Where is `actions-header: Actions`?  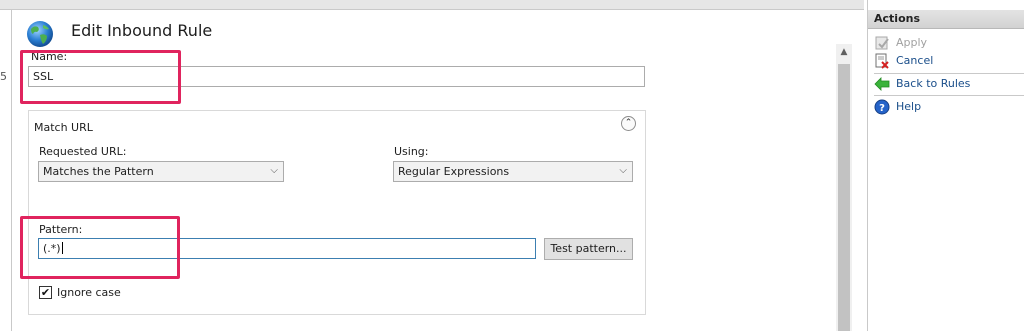
actions-header: Actions is located at coordinates (946, 19).